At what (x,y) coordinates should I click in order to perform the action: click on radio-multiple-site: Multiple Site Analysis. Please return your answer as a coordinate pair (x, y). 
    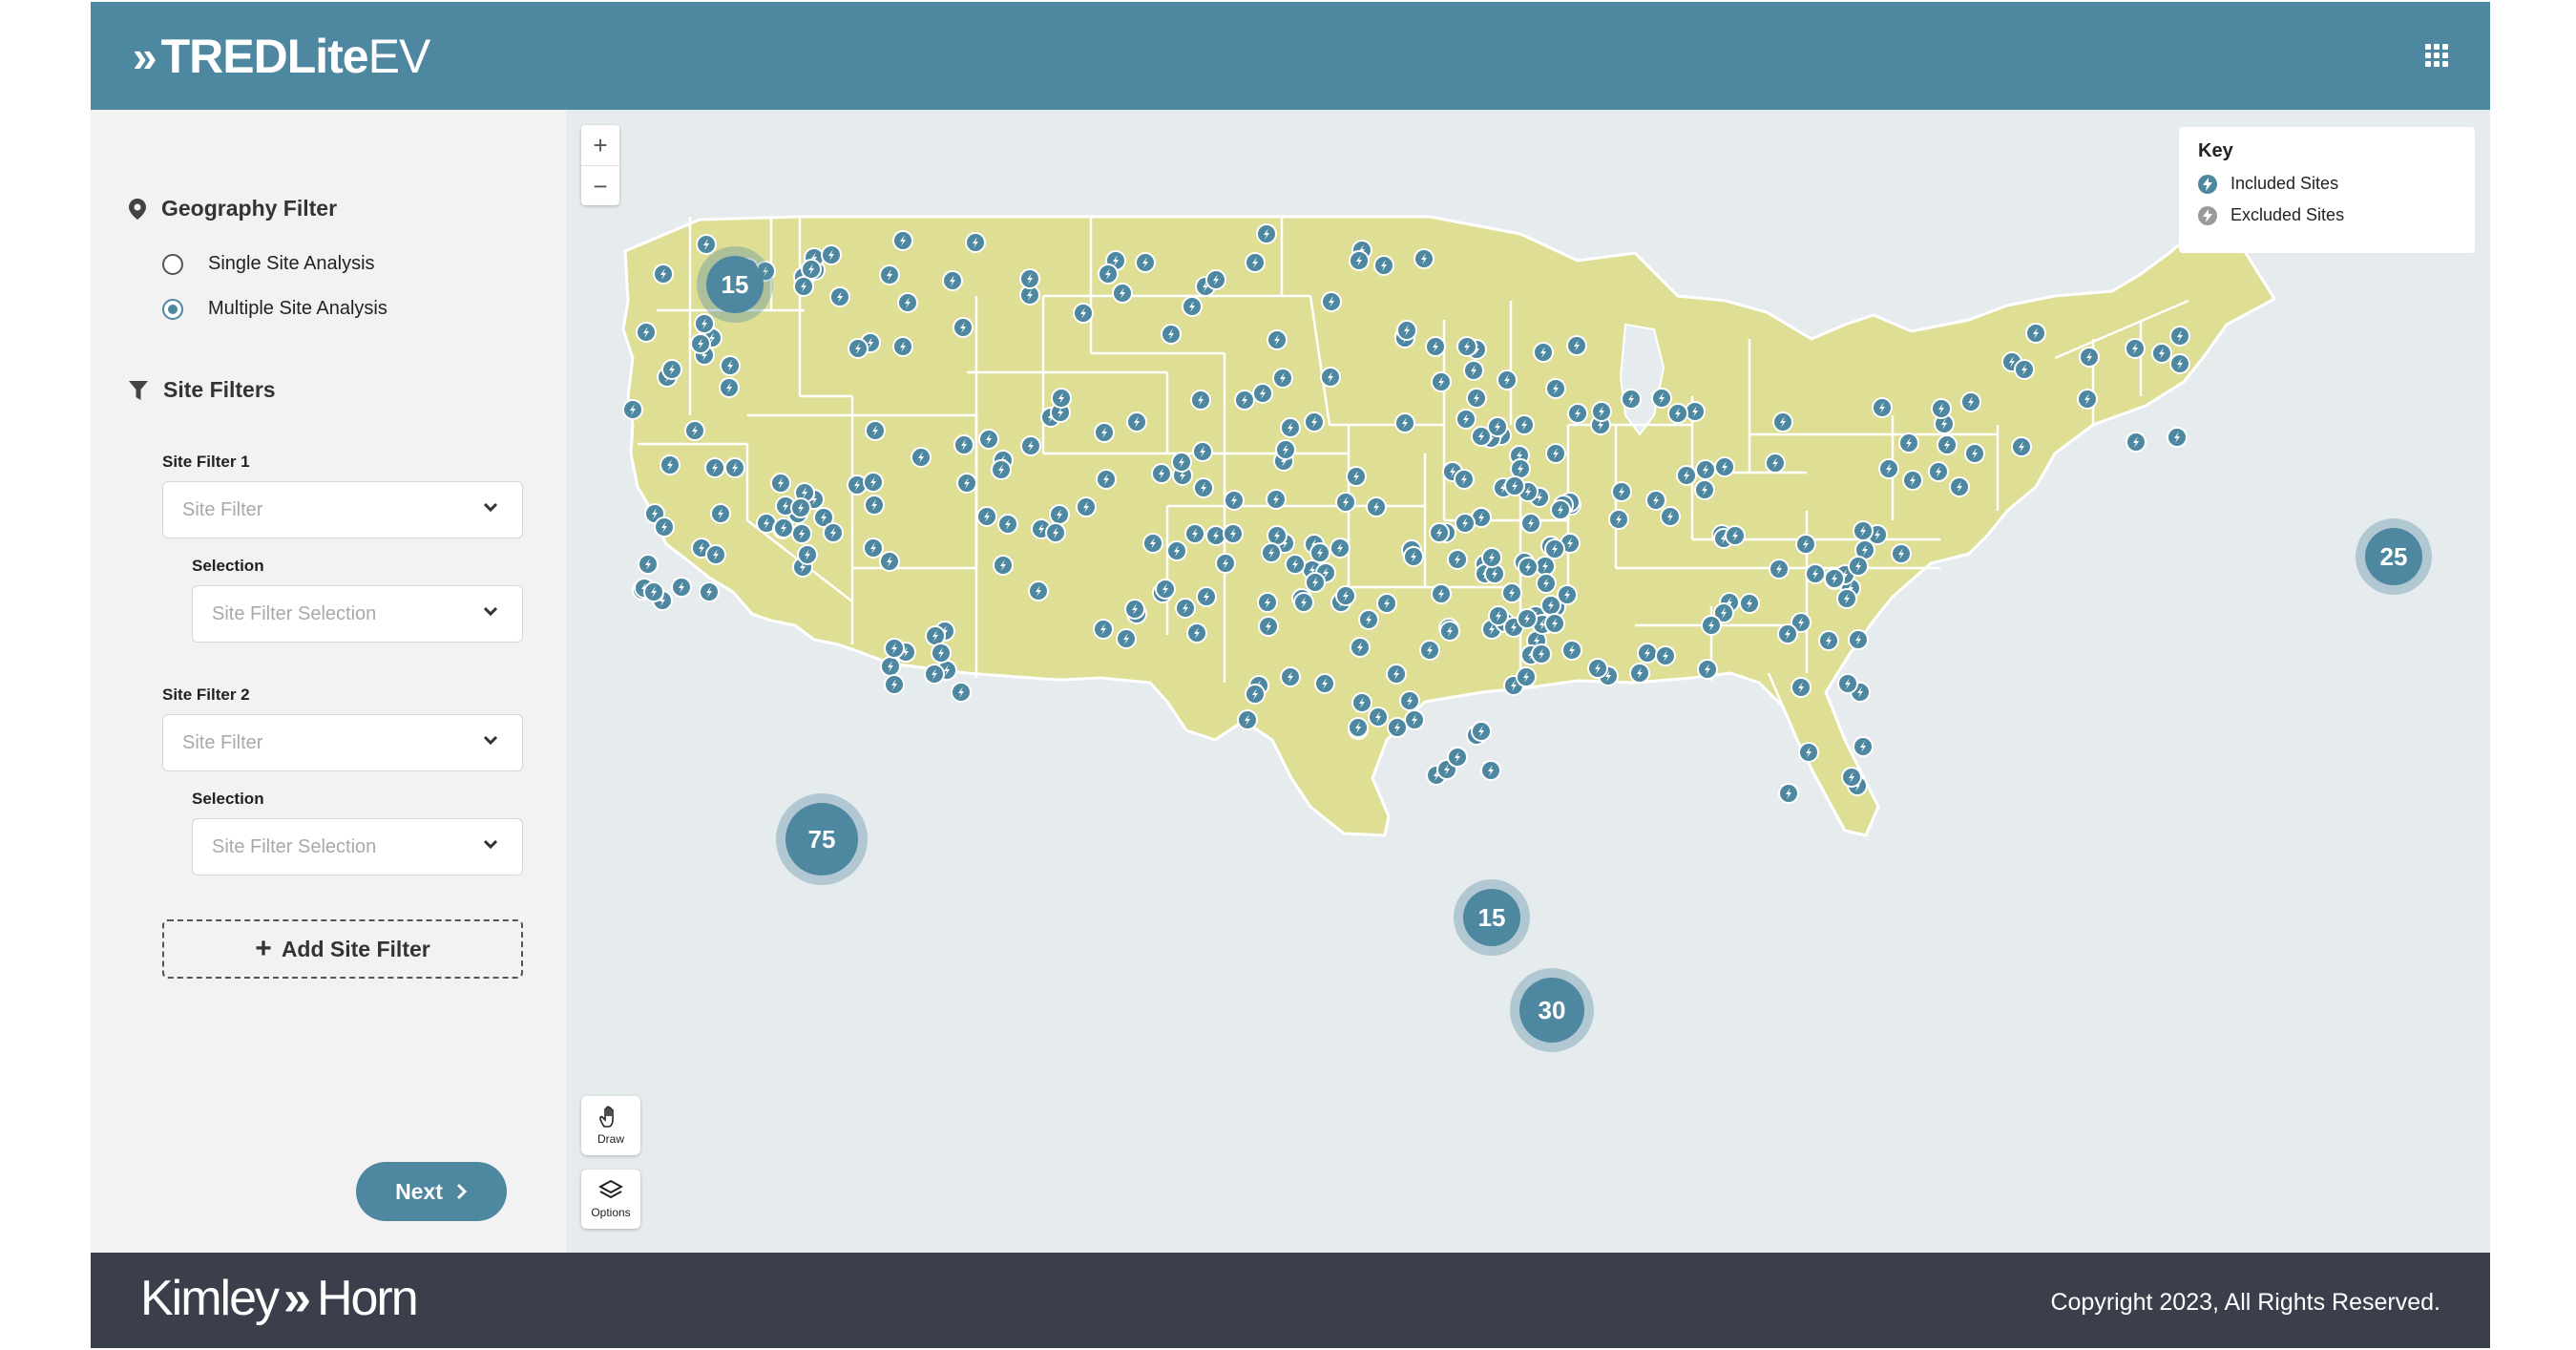
    Looking at the image, I should click on (274, 309).